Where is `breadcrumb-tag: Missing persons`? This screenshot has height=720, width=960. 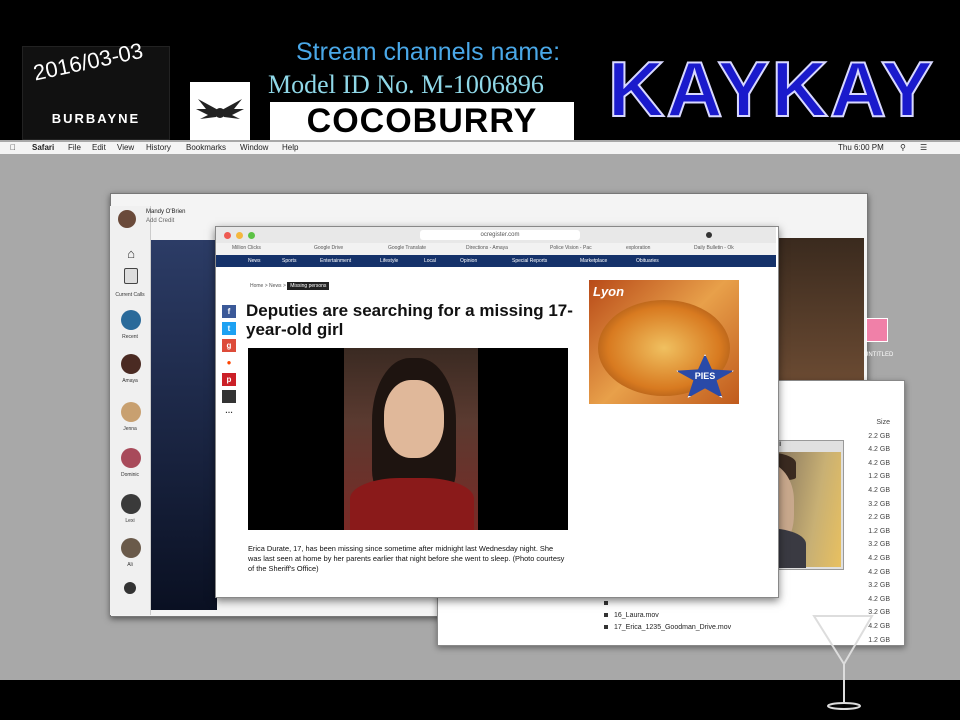
breadcrumb-tag: Missing persons is located at coordinates (308, 286).